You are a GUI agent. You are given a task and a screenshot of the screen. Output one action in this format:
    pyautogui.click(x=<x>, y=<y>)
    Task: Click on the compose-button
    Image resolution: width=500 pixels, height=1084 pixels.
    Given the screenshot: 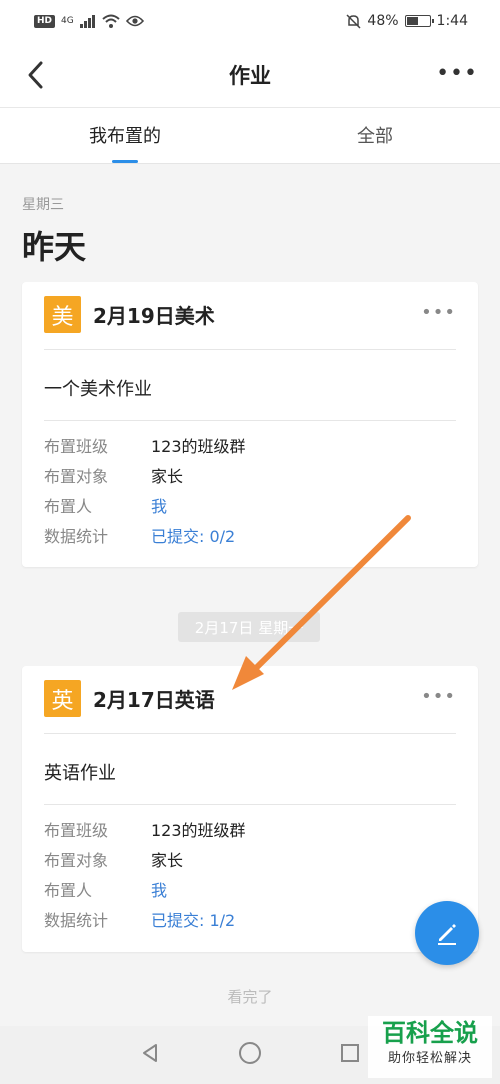 What is the action you would take?
    pyautogui.click(x=447, y=933)
    